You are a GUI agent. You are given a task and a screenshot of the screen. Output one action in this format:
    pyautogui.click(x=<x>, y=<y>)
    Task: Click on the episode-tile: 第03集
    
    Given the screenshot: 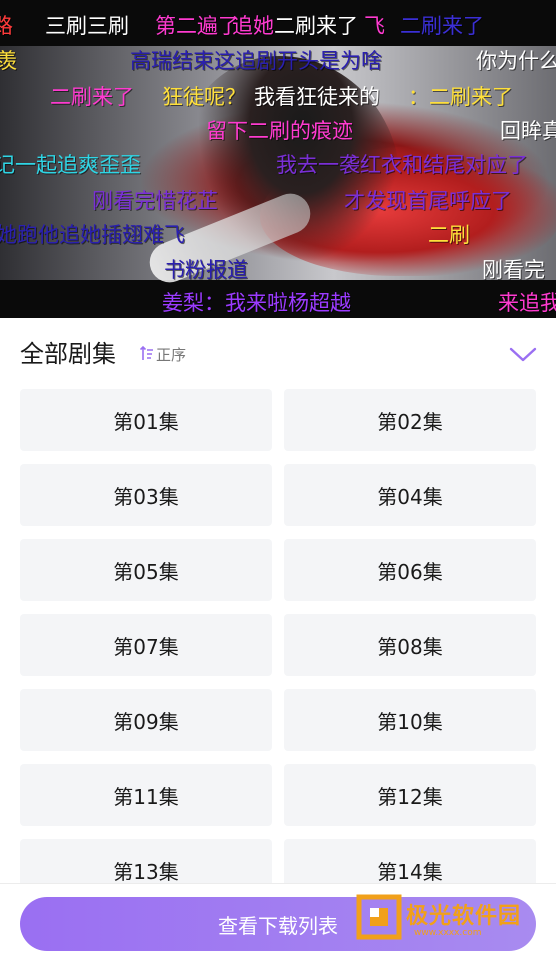 What is the action you would take?
    pyautogui.click(x=146, y=495)
    